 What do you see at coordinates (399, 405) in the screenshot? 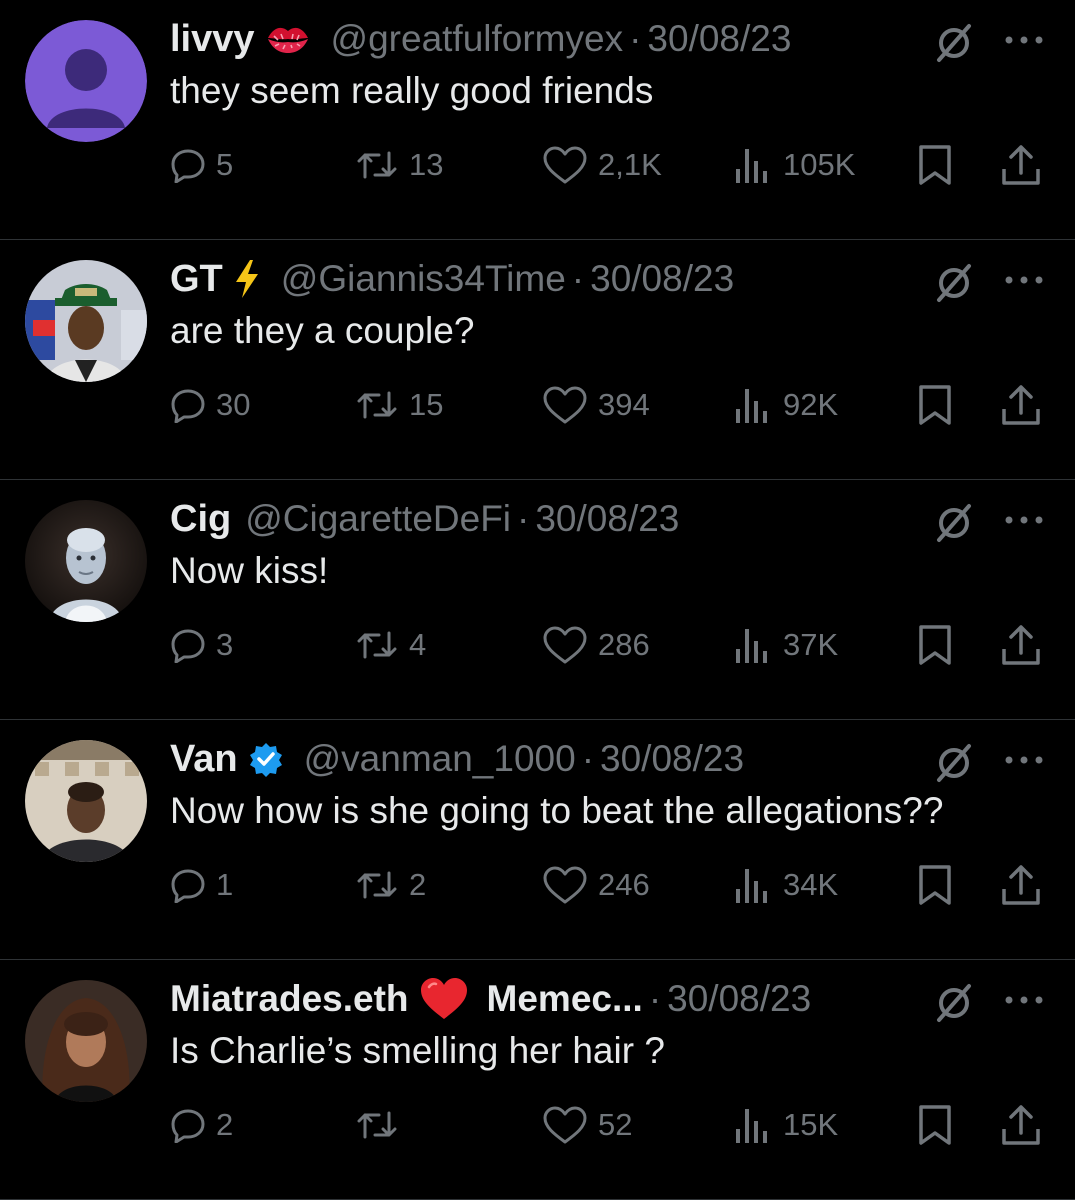
I see `retweet-button: 15` at bounding box center [399, 405].